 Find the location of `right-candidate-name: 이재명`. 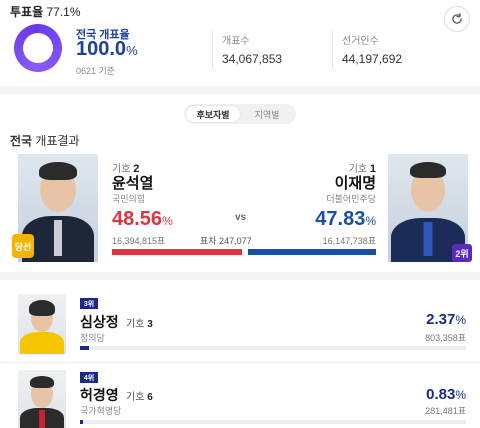

right-candidate-name: 이재명 is located at coordinates (355, 183).